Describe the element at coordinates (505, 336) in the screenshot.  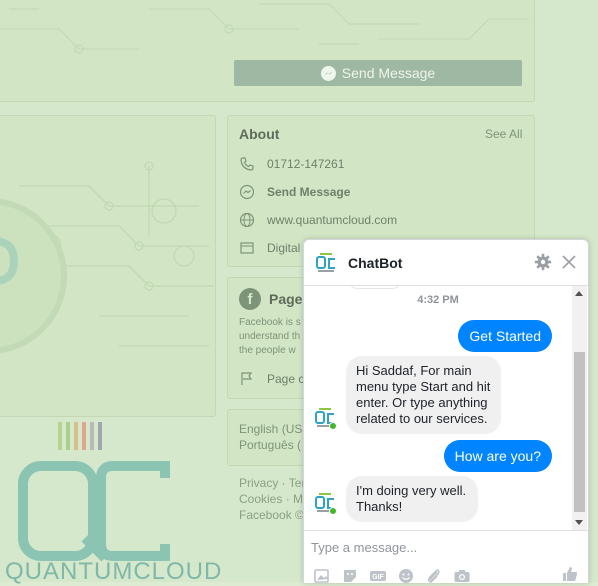
I see `user-message-get-started: Get Started` at that location.